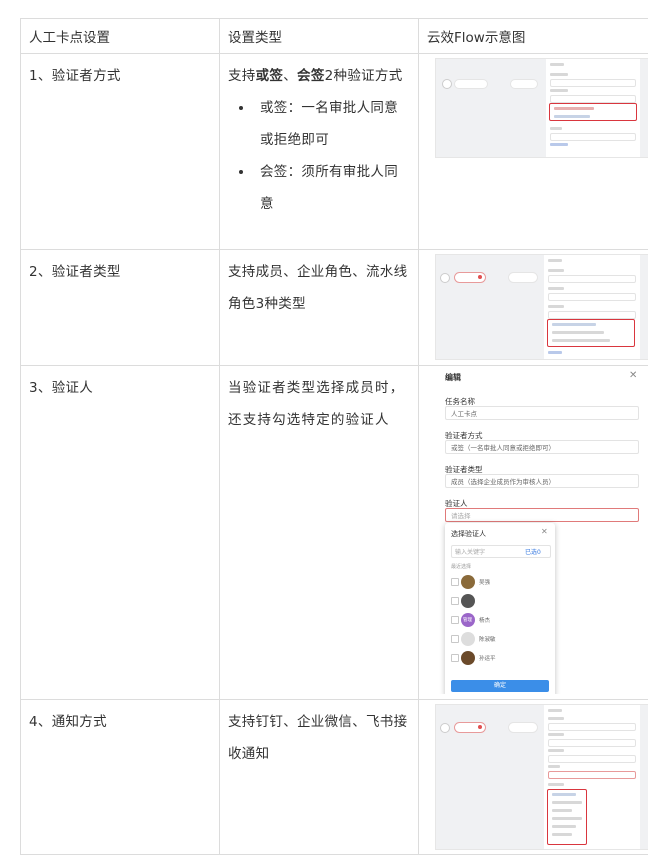  I want to click on row2-screenshot, so click(541, 307).